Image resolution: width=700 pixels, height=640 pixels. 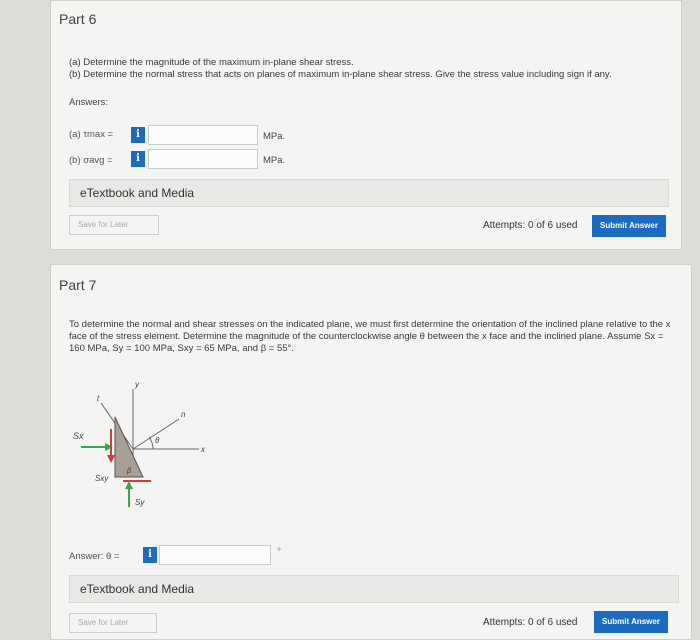 What do you see at coordinates (94, 556) in the screenshot?
I see `answer-label: Answer: θ =` at bounding box center [94, 556].